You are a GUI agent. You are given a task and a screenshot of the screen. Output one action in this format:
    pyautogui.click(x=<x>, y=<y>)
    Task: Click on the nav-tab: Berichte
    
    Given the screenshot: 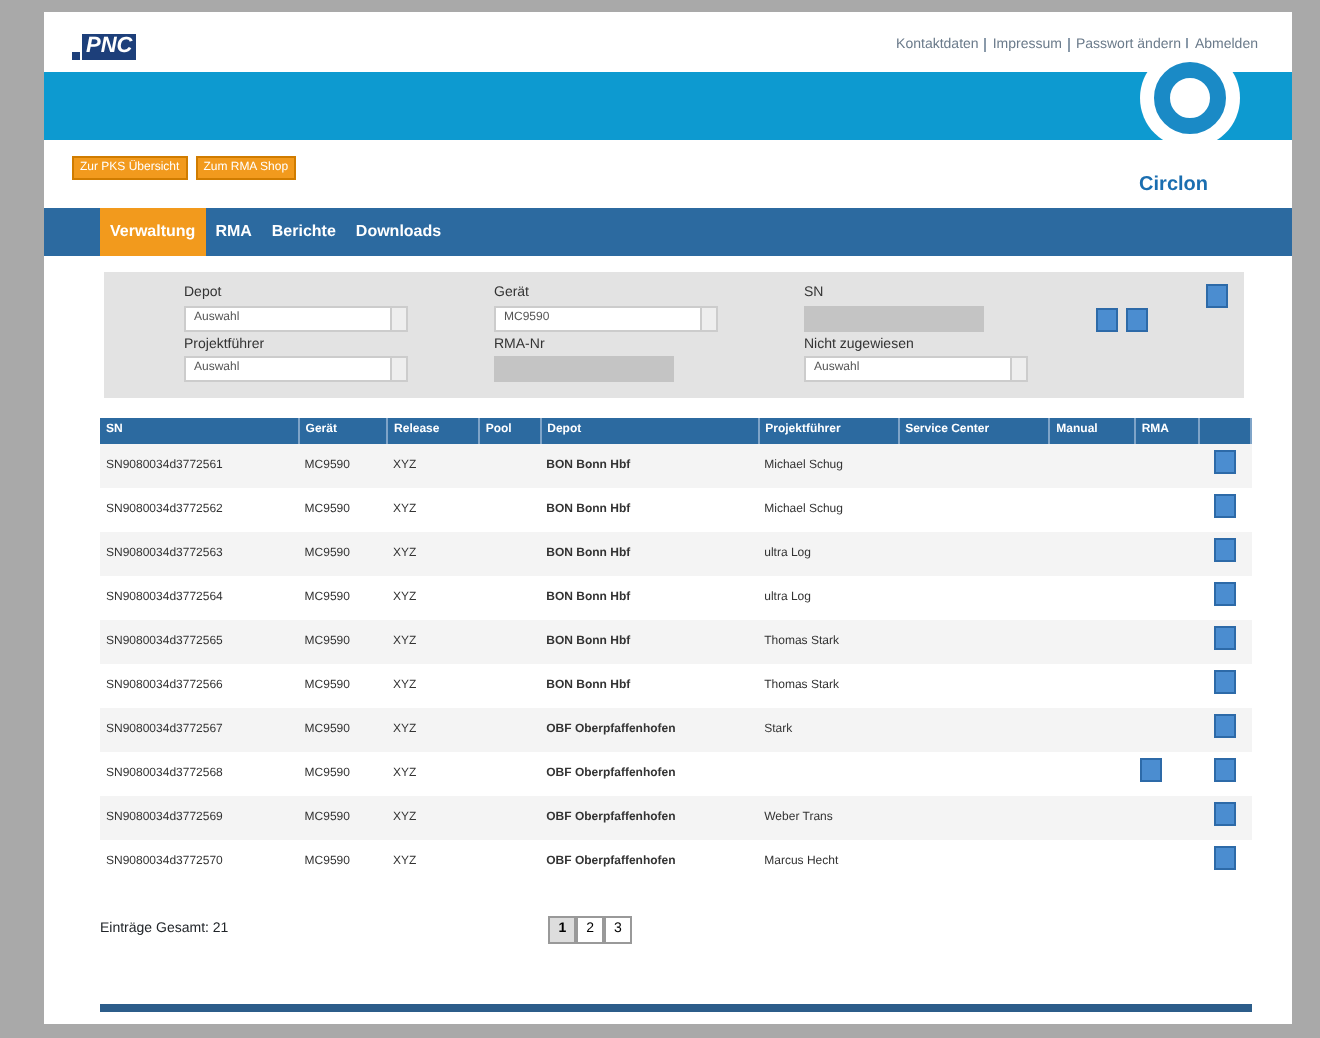 What is the action you would take?
    pyautogui.click(x=303, y=232)
    